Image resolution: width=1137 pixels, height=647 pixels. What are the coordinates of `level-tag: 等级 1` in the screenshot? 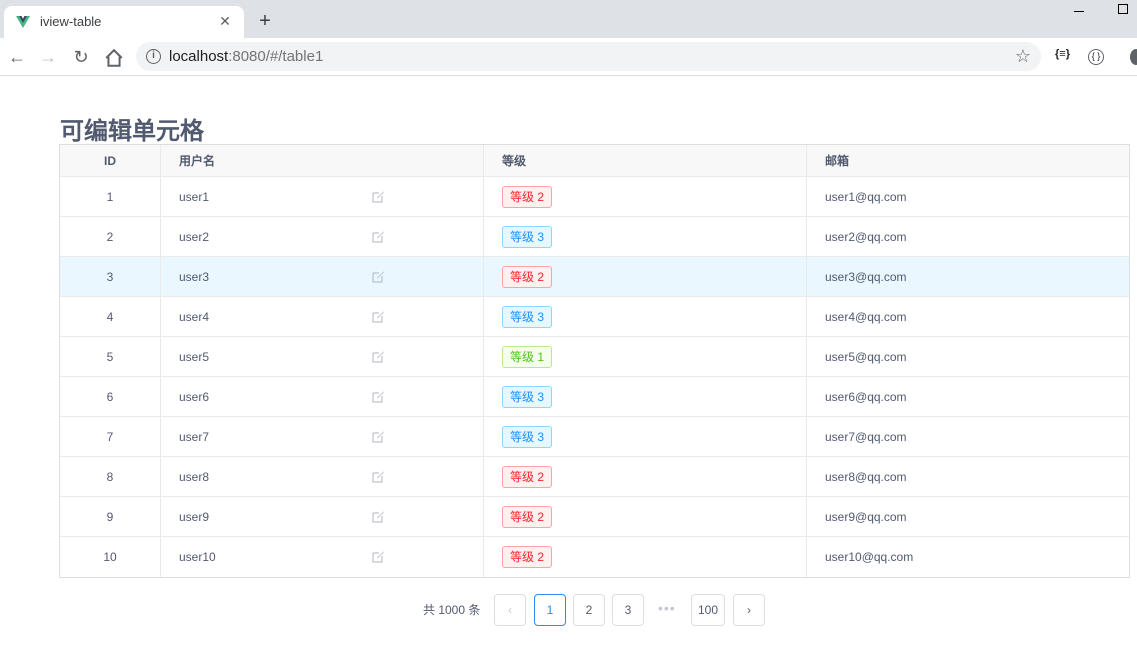 It's located at (527, 356).